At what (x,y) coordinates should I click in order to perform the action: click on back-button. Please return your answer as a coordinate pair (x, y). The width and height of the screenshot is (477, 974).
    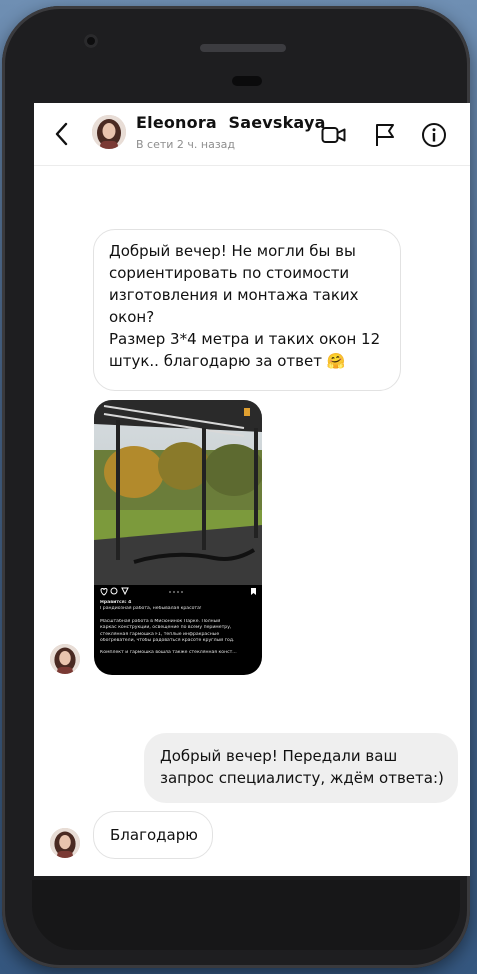
    Looking at the image, I should click on (62, 134).